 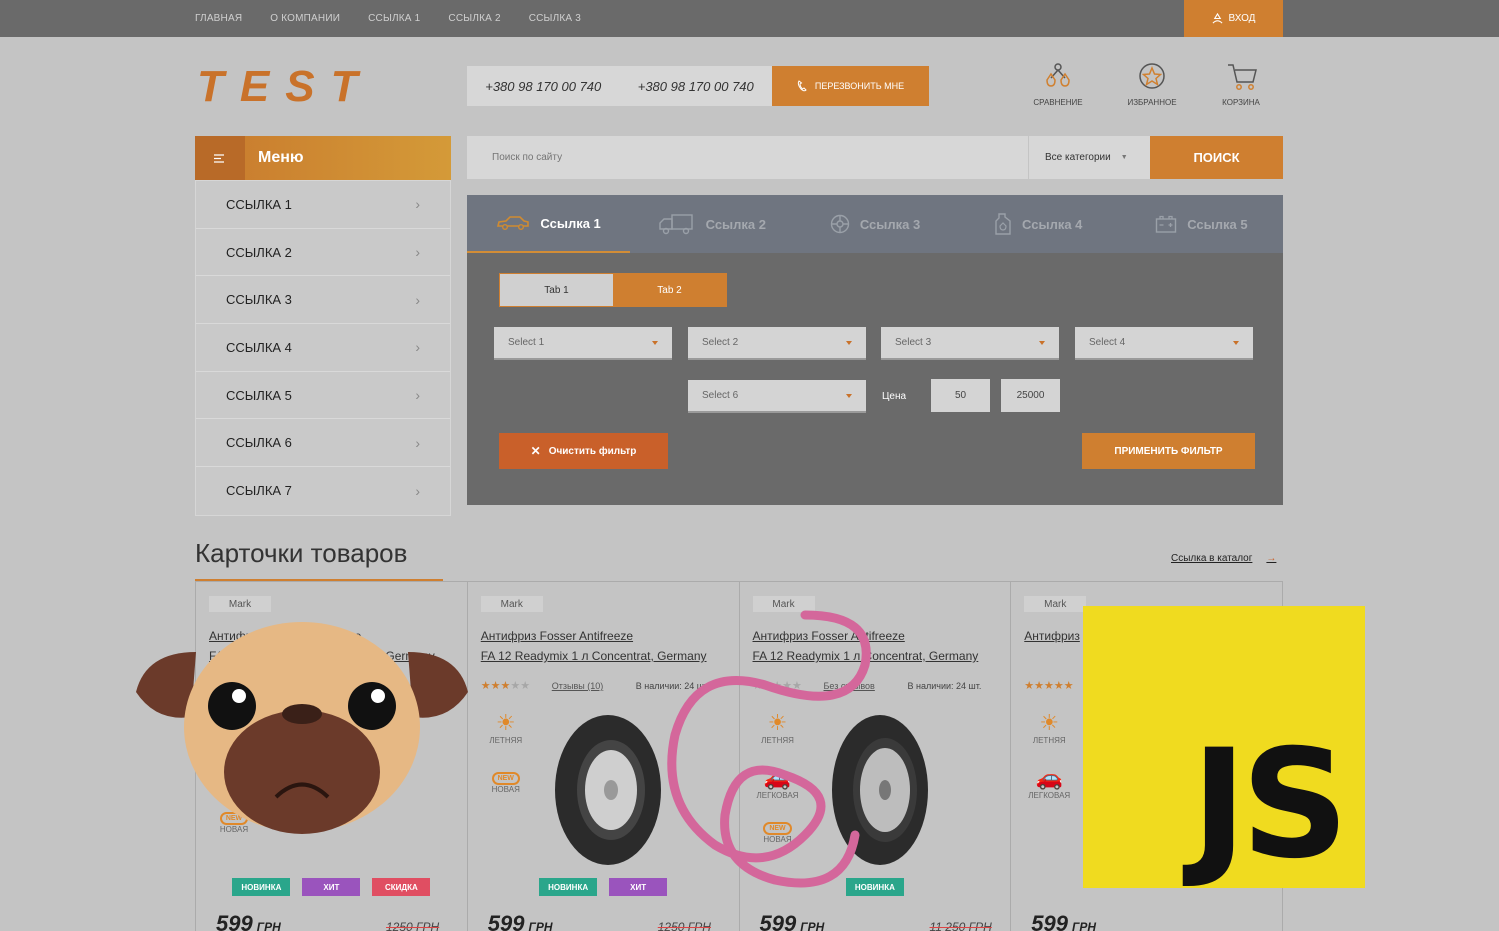 What do you see at coordinates (323, 205) in the screenshot?
I see `menu-item-1: ССЫЛКА 1 ›` at bounding box center [323, 205].